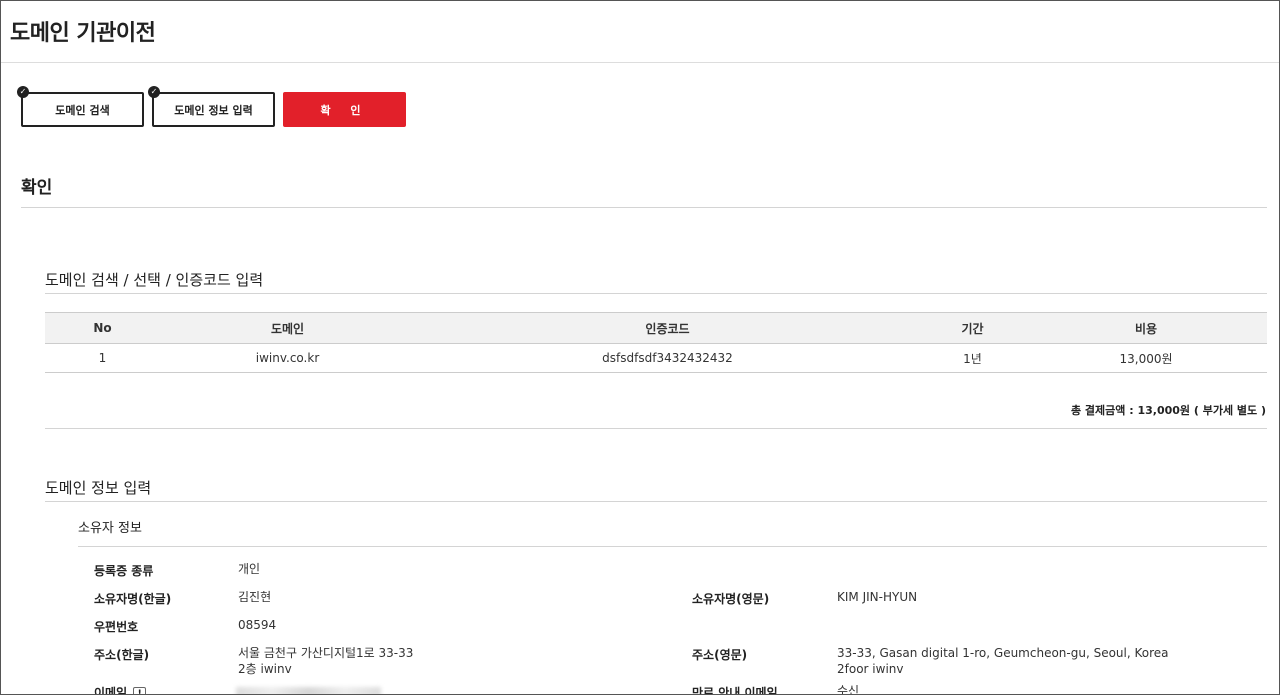 The image size is (1280, 695). I want to click on title-divider, so click(640, 62).